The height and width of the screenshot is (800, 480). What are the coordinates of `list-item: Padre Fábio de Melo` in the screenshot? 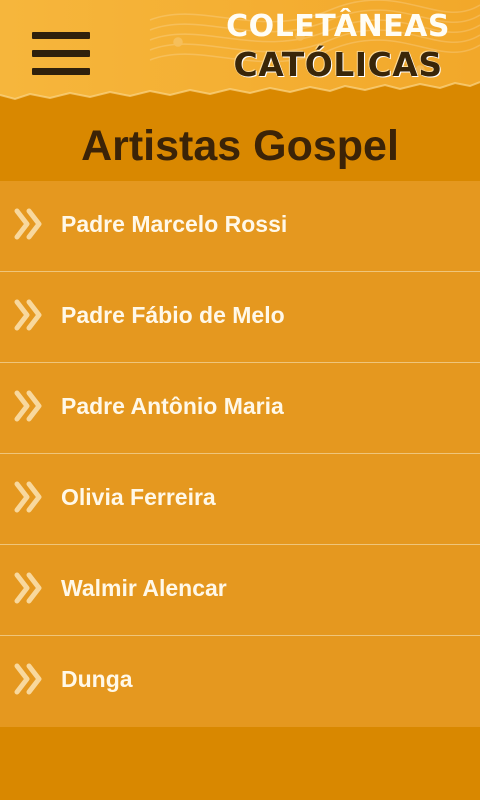 It's located at (240, 317).